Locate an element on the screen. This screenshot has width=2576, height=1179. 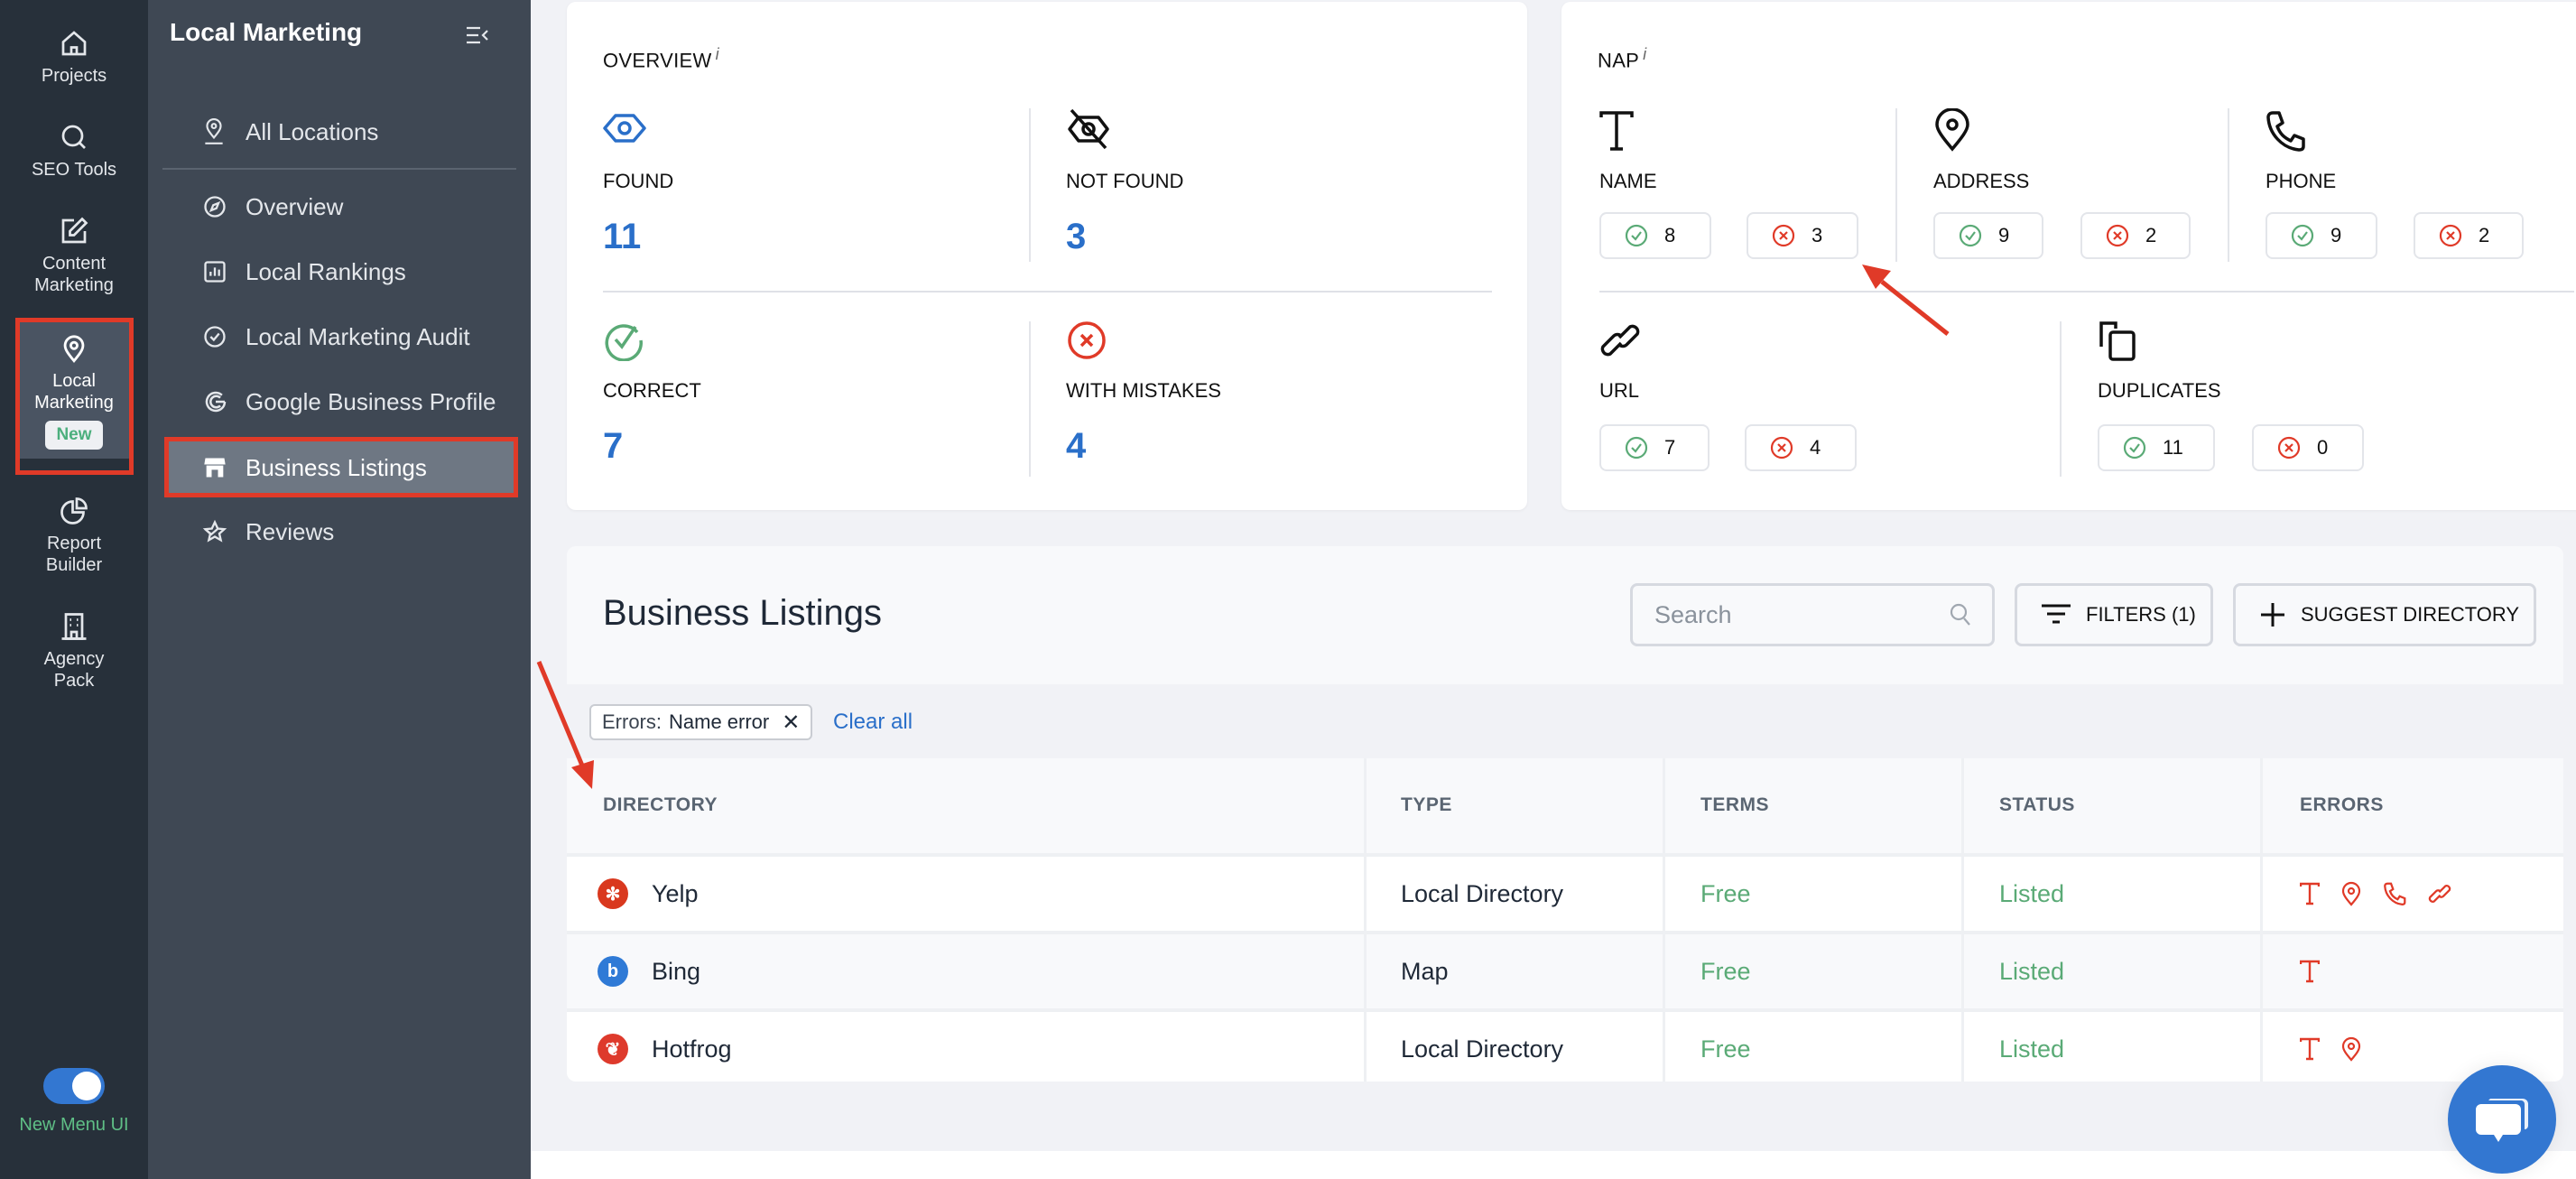
column-header-type: TYPE is located at coordinates (1426, 805).